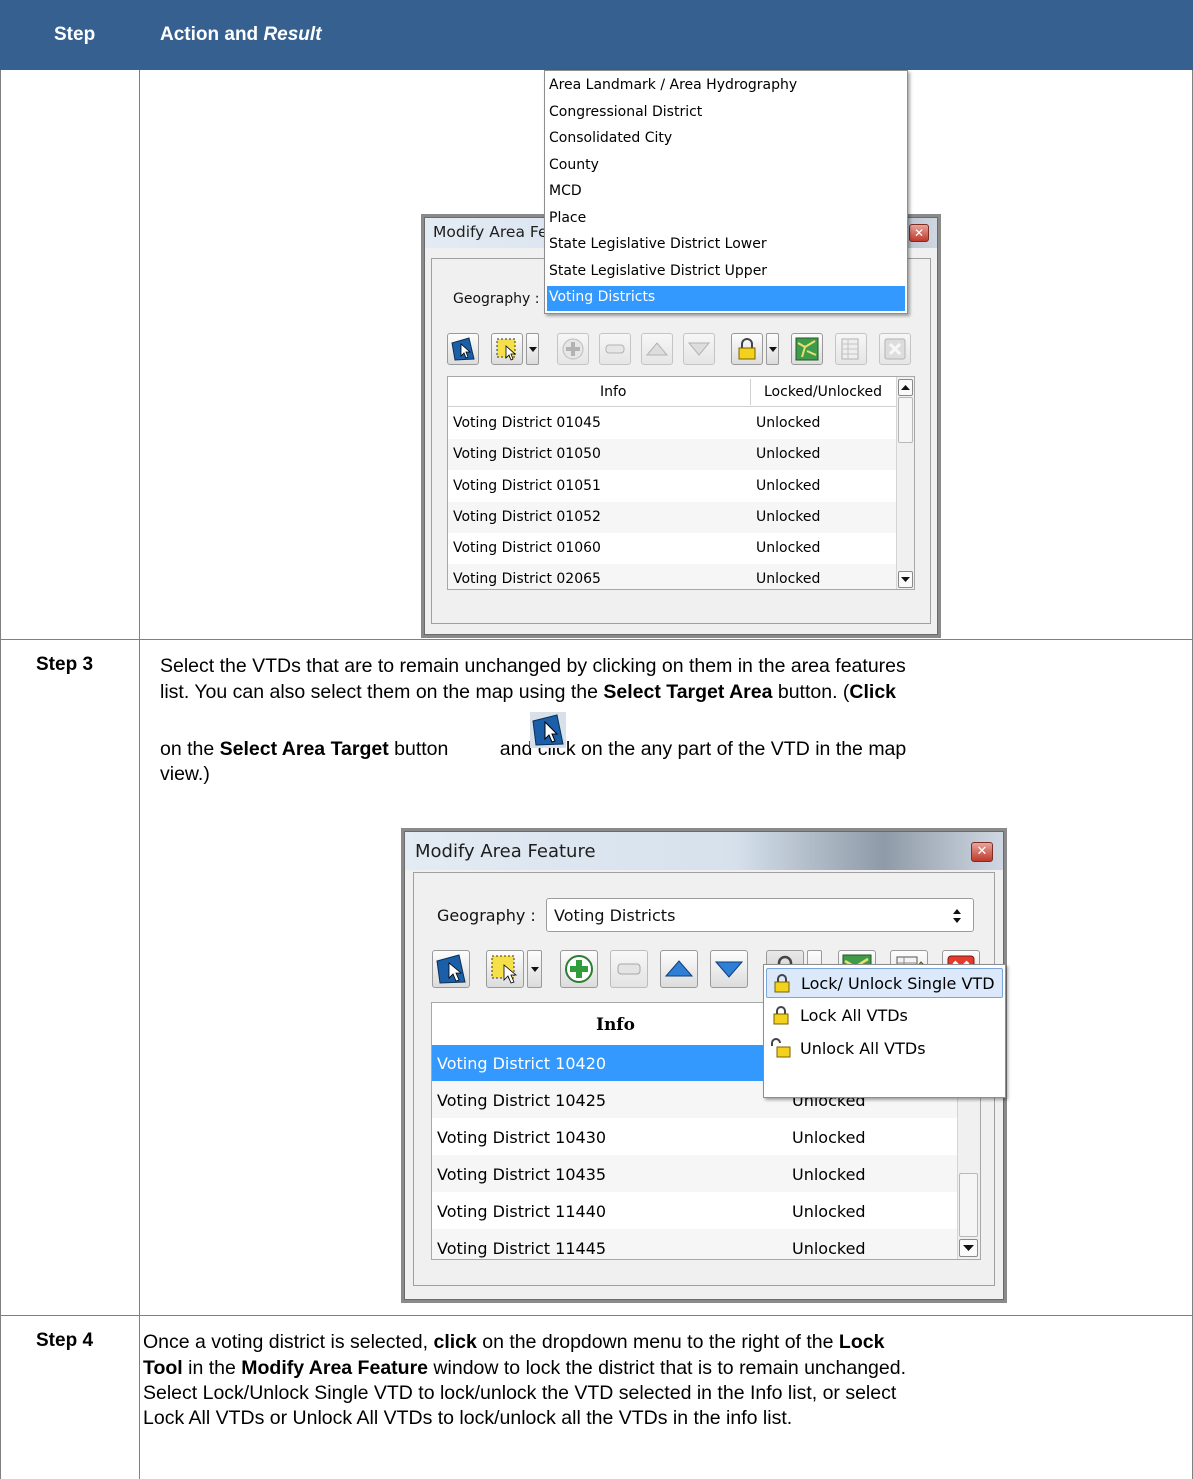  I want to click on plus-icon, so click(579, 969).